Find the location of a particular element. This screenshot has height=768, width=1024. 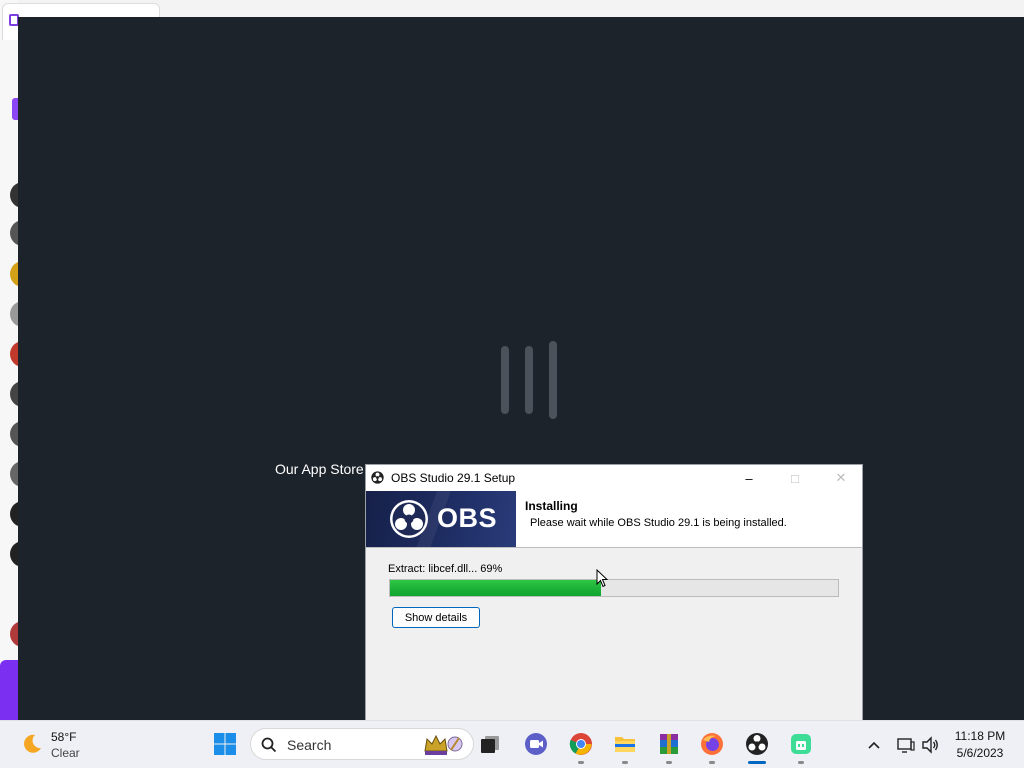

background-purple-button is located at coordinates (9, 690).